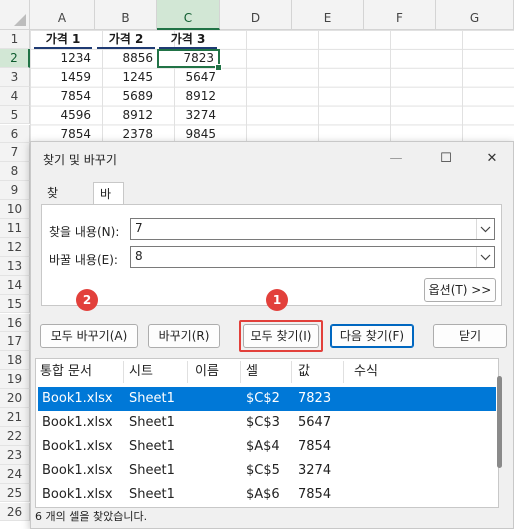 This screenshot has width=514, height=529. Describe the element at coordinates (188, 15) in the screenshot. I see `column-header-c: C` at that location.